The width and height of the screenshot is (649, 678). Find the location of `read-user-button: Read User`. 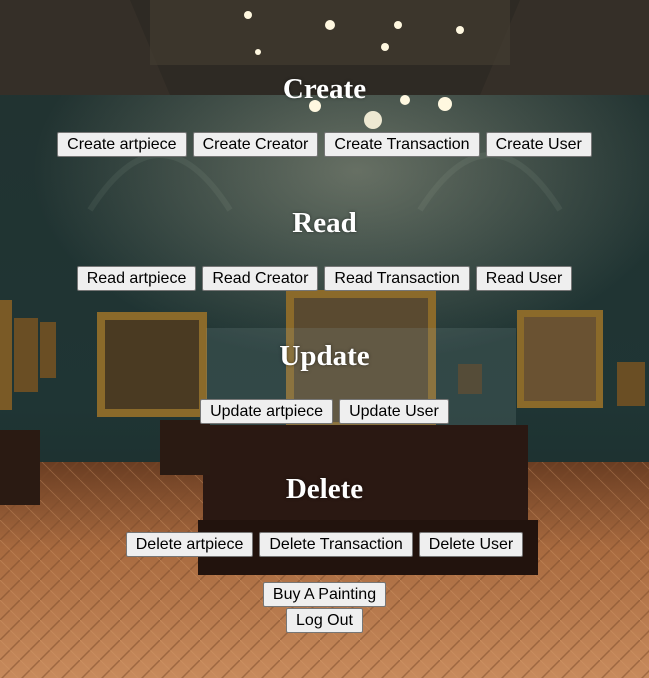

read-user-button: Read User is located at coordinates (524, 278).